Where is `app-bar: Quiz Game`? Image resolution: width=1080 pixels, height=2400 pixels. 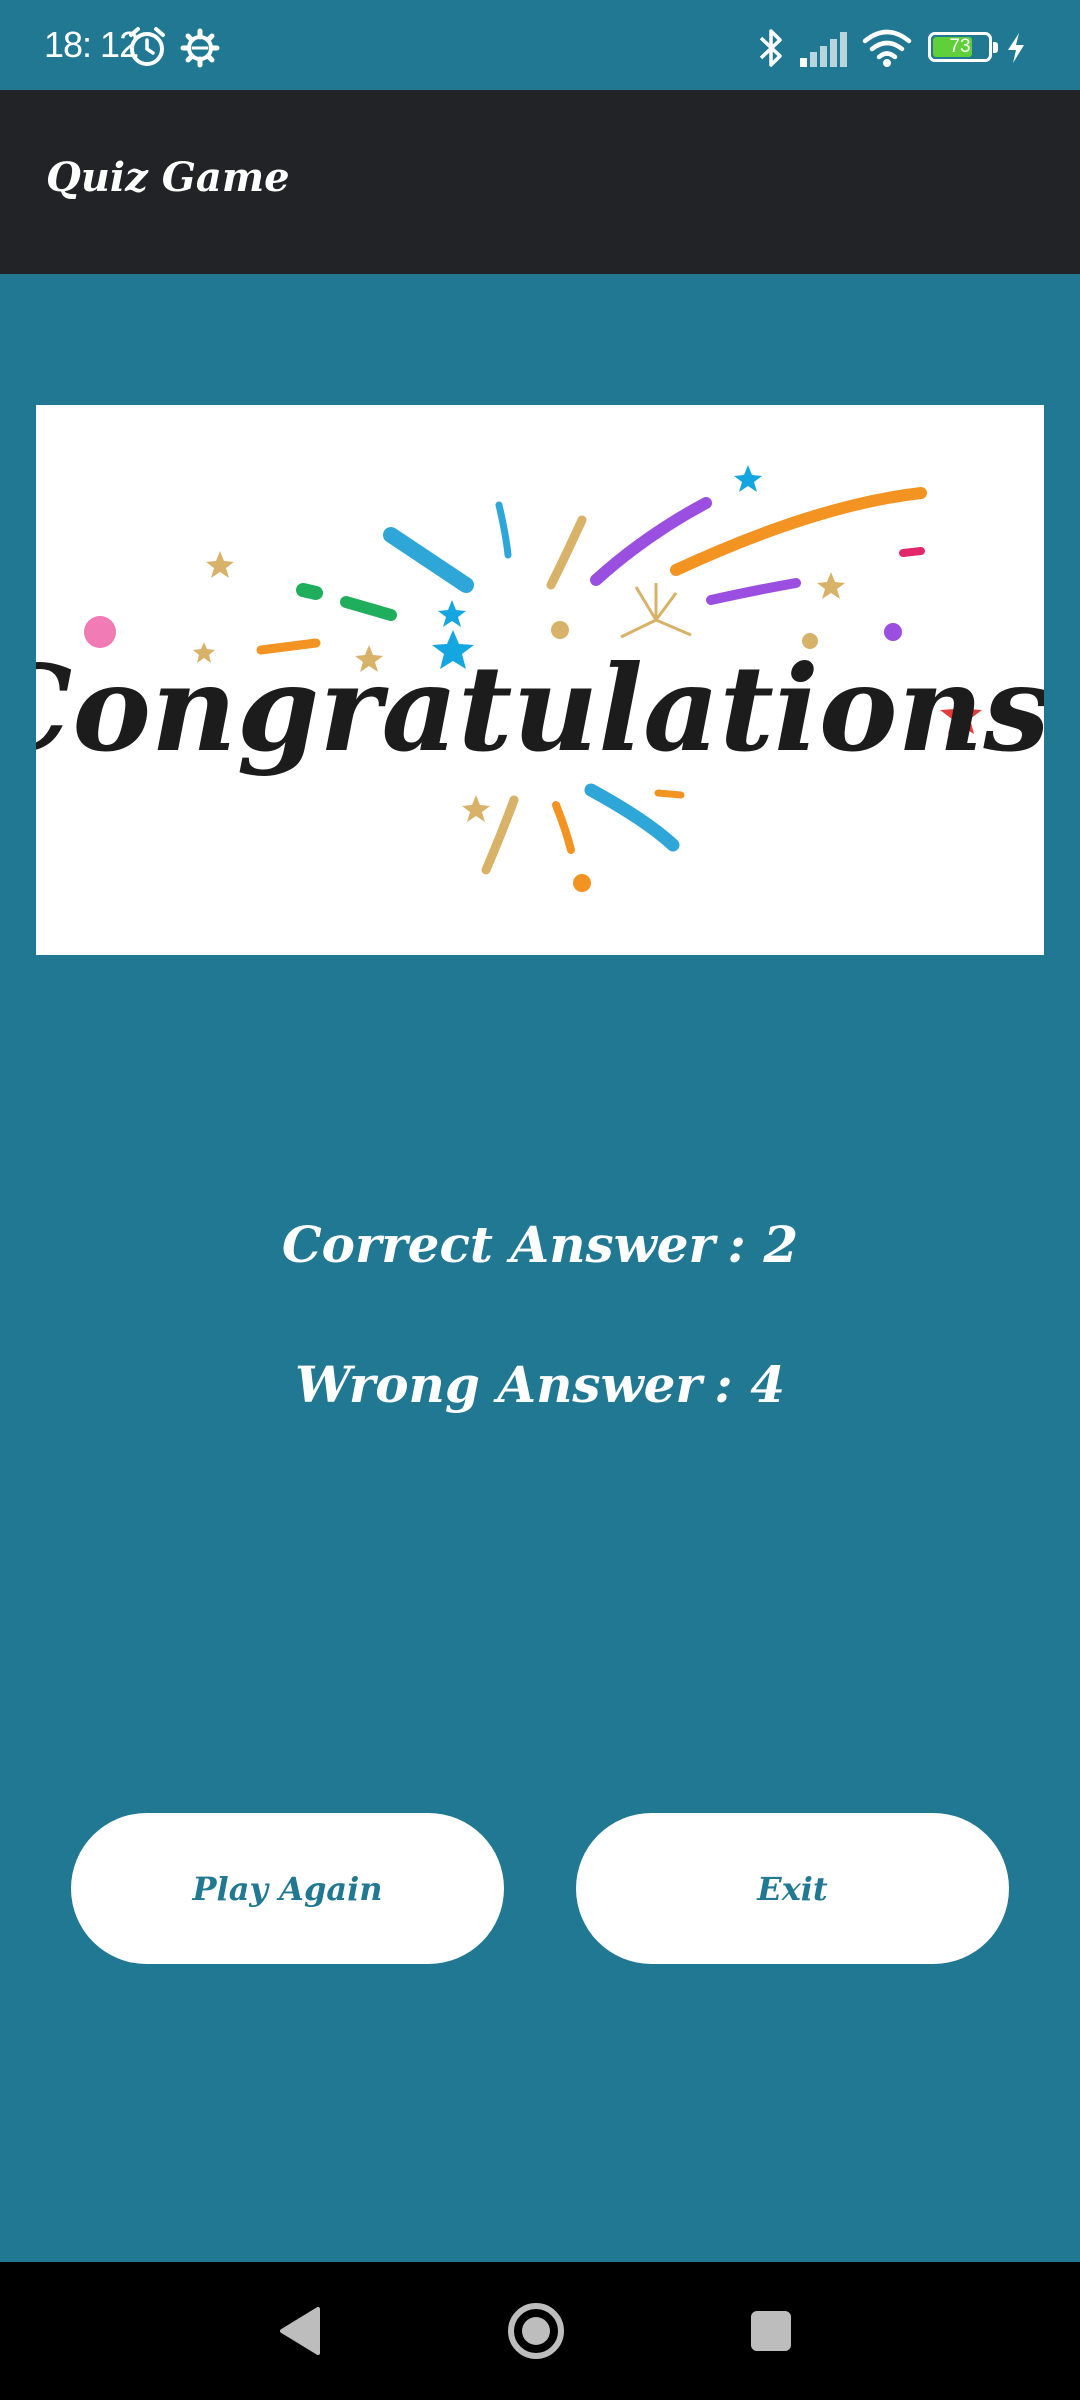 app-bar: Quiz Game is located at coordinates (540, 182).